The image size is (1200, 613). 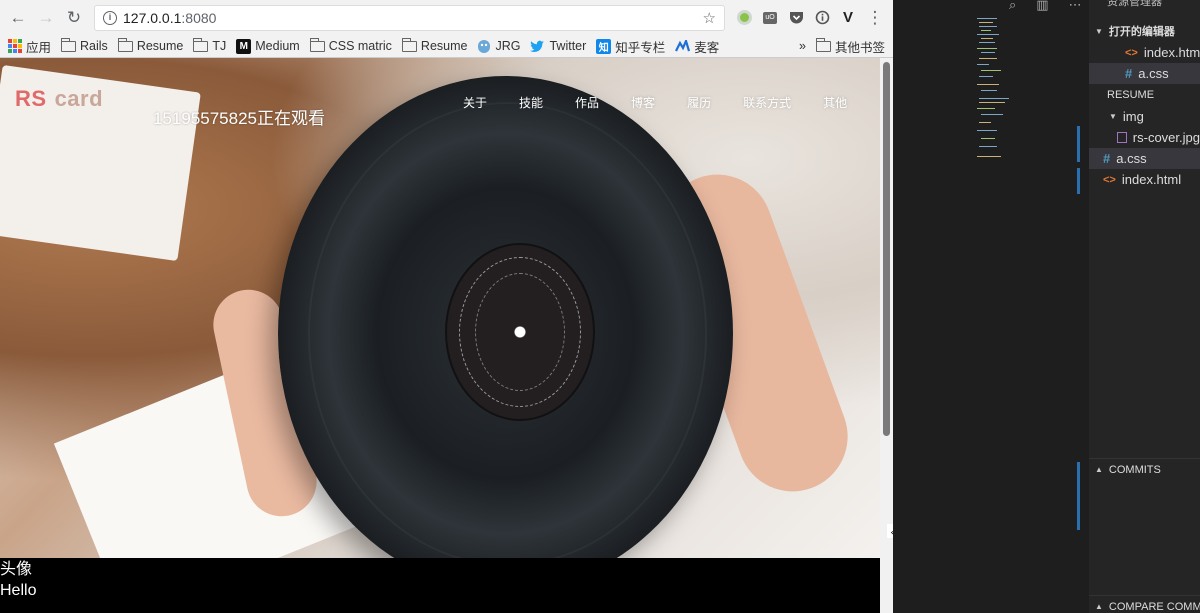 What do you see at coordinates (875, 18) in the screenshot?
I see `chrome-menu-icon: ⋮` at bounding box center [875, 18].